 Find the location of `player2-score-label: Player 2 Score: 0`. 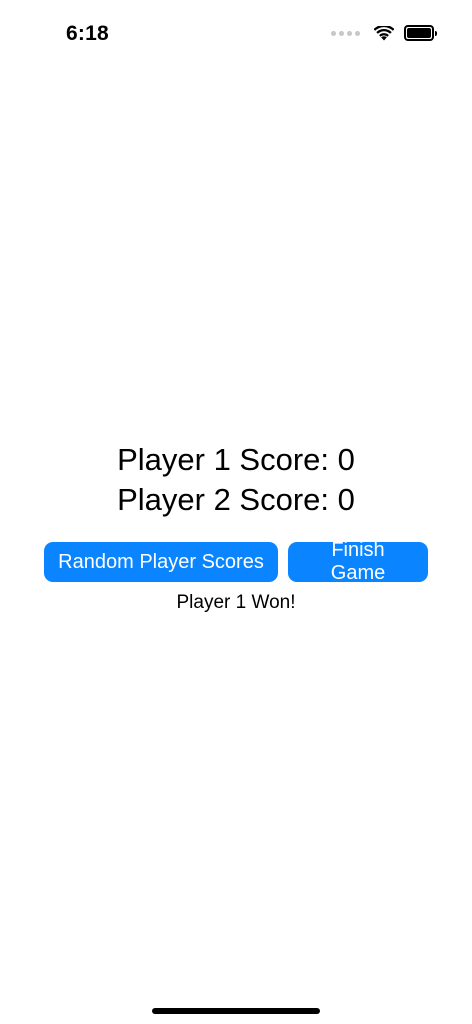

player2-score-label: Player 2 Score: 0 is located at coordinates (236, 499).